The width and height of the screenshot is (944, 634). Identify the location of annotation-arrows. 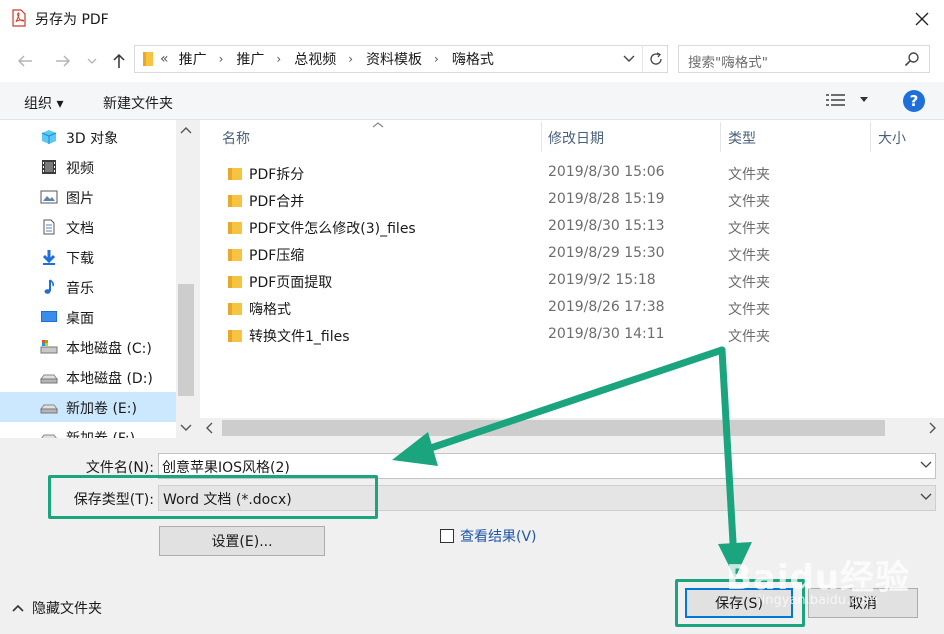
(572, 462).